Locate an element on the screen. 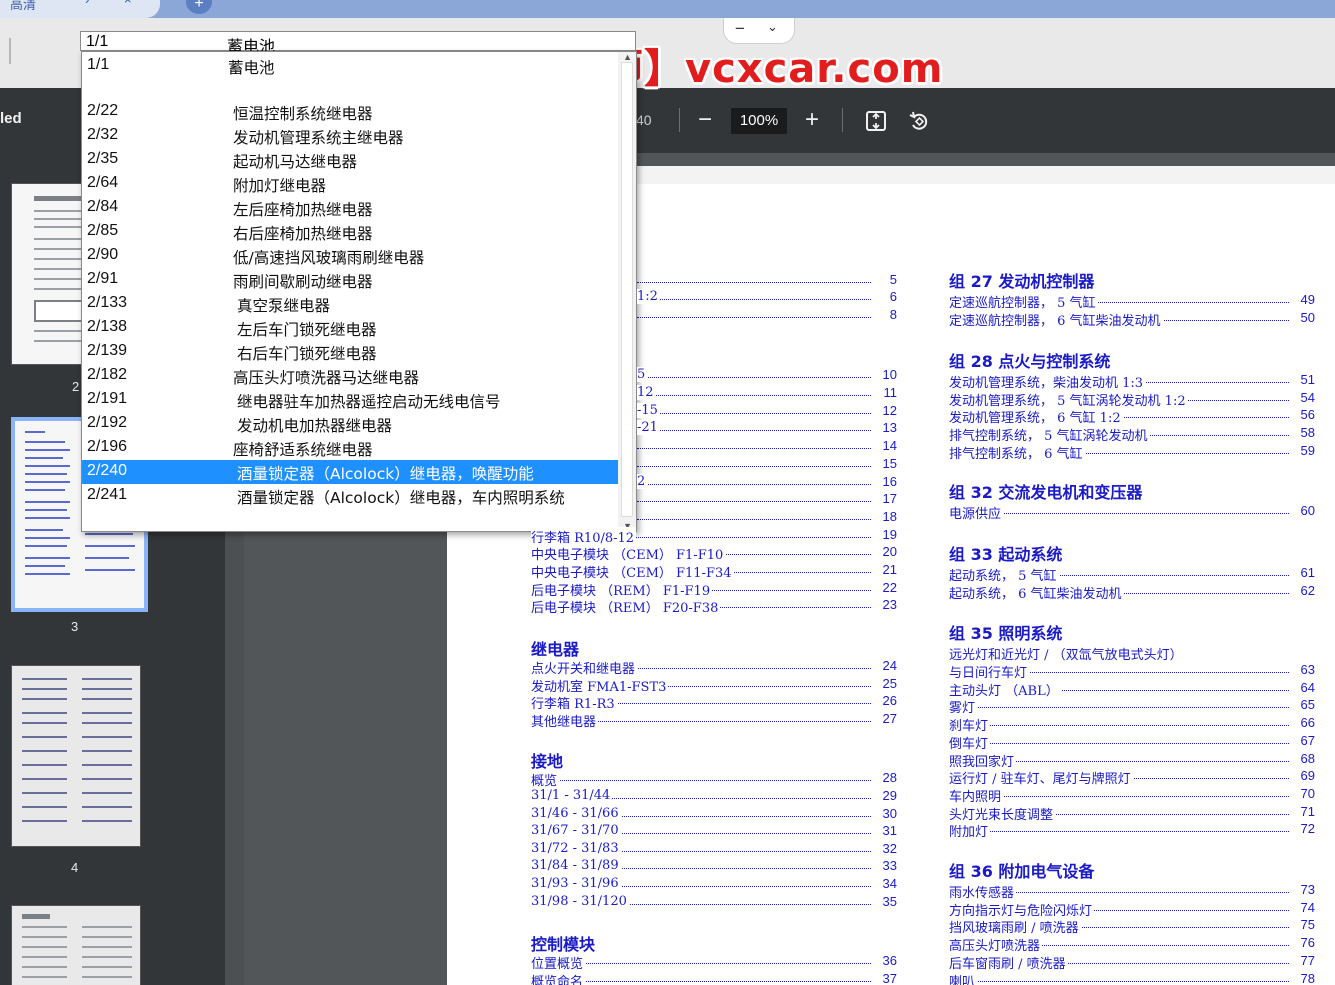 Image resolution: width=1335 pixels, height=985 pixels. plus-icon: + is located at coordinates (199, 7).